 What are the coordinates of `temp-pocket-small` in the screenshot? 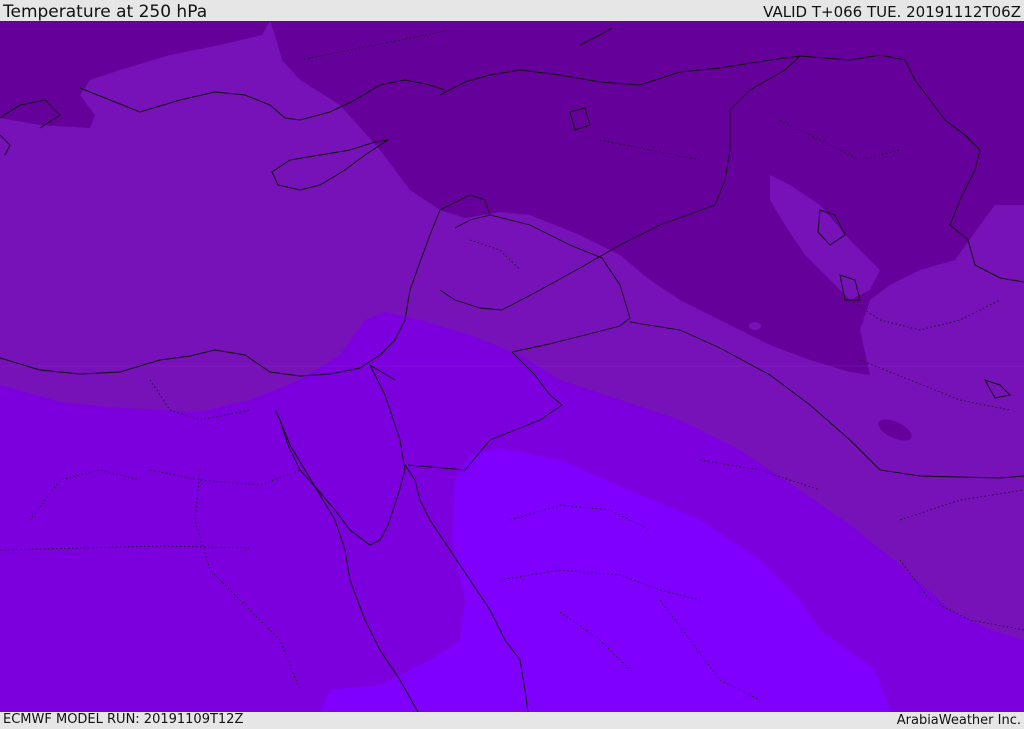 It's located at (755, 326).